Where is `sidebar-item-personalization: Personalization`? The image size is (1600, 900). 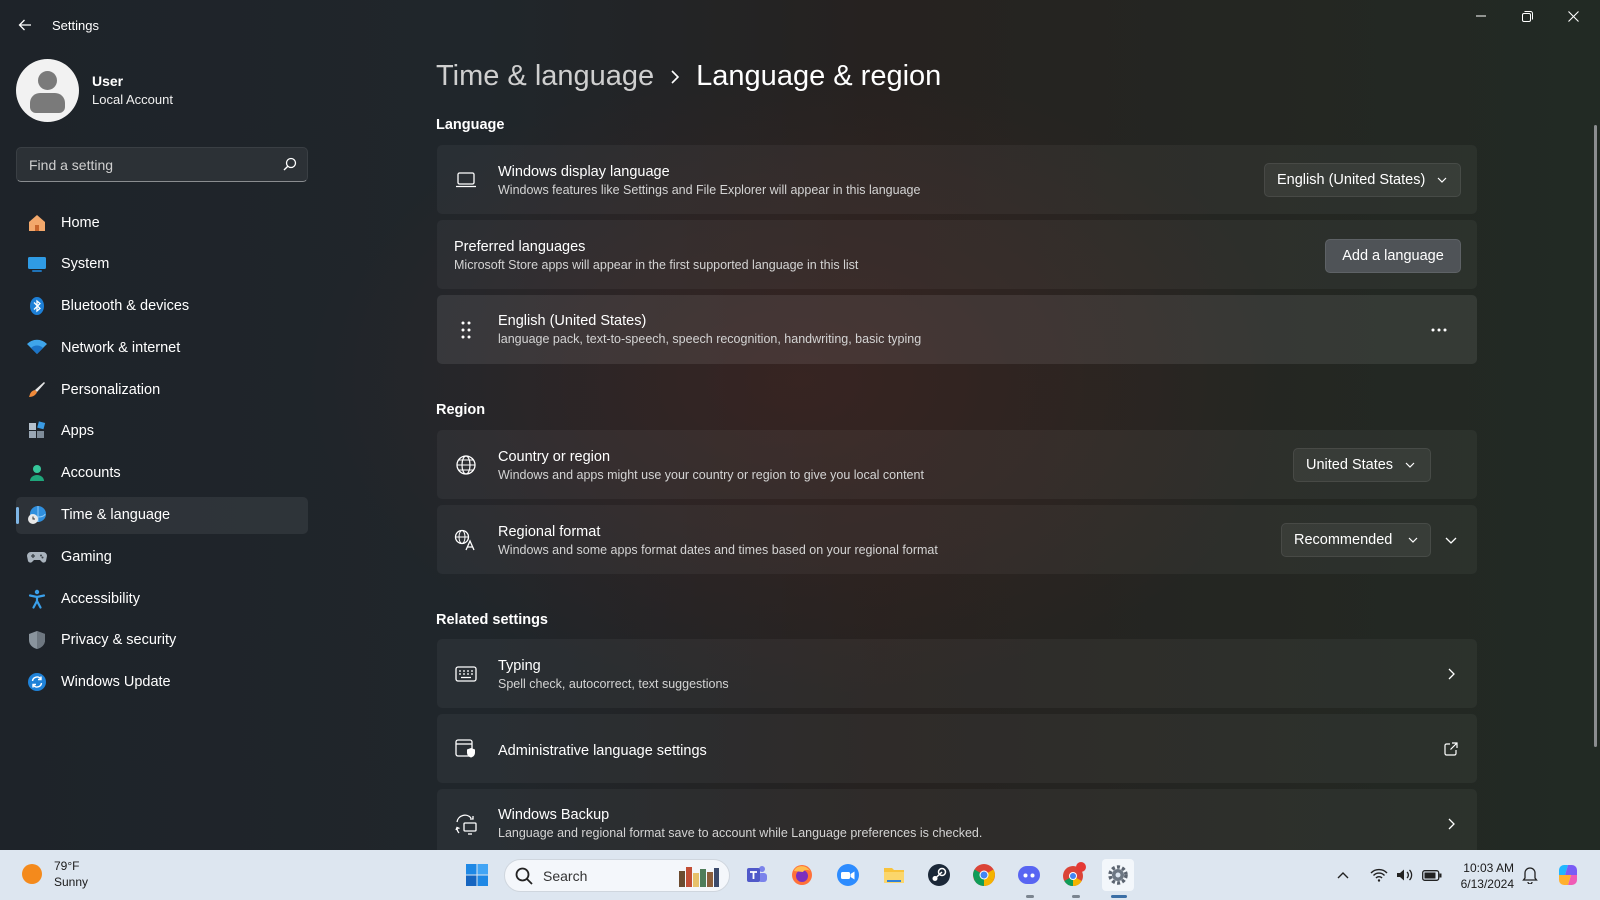 sidebar-item-personalization: Personalization is located at coordinates (162, 389).